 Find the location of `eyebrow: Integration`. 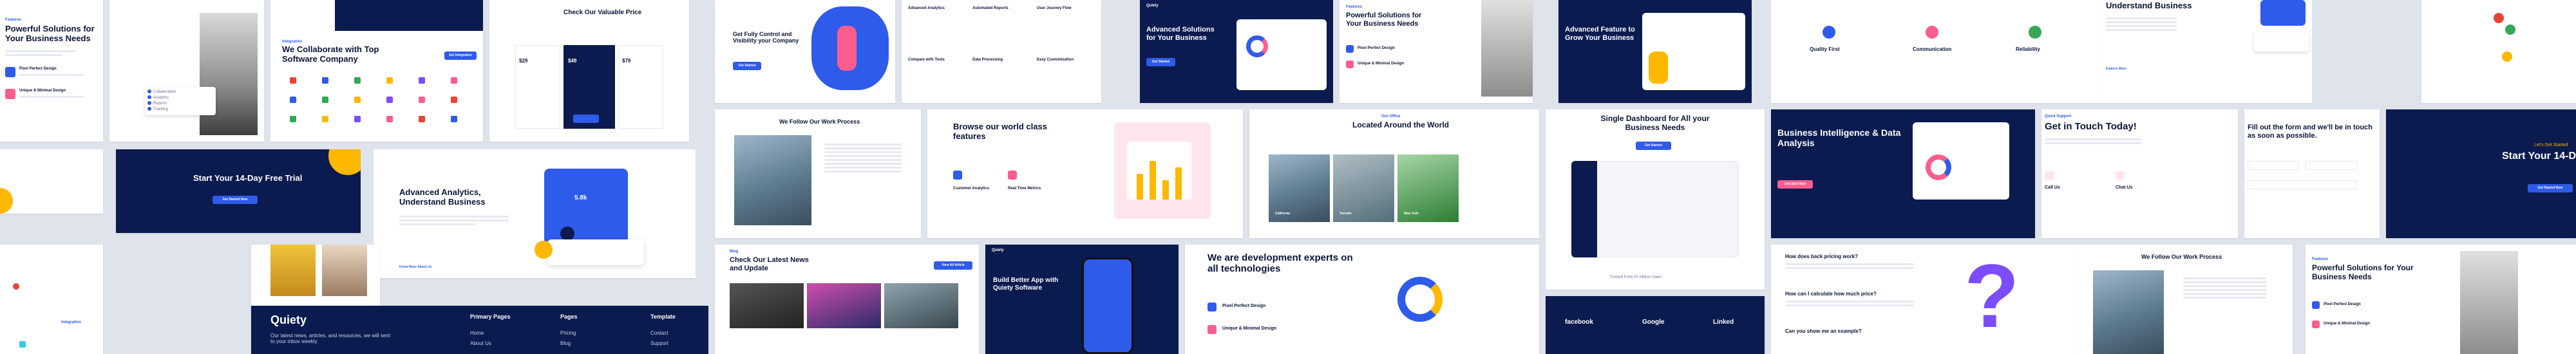

eyebrow: Integration is located at coordinates (71, 322).